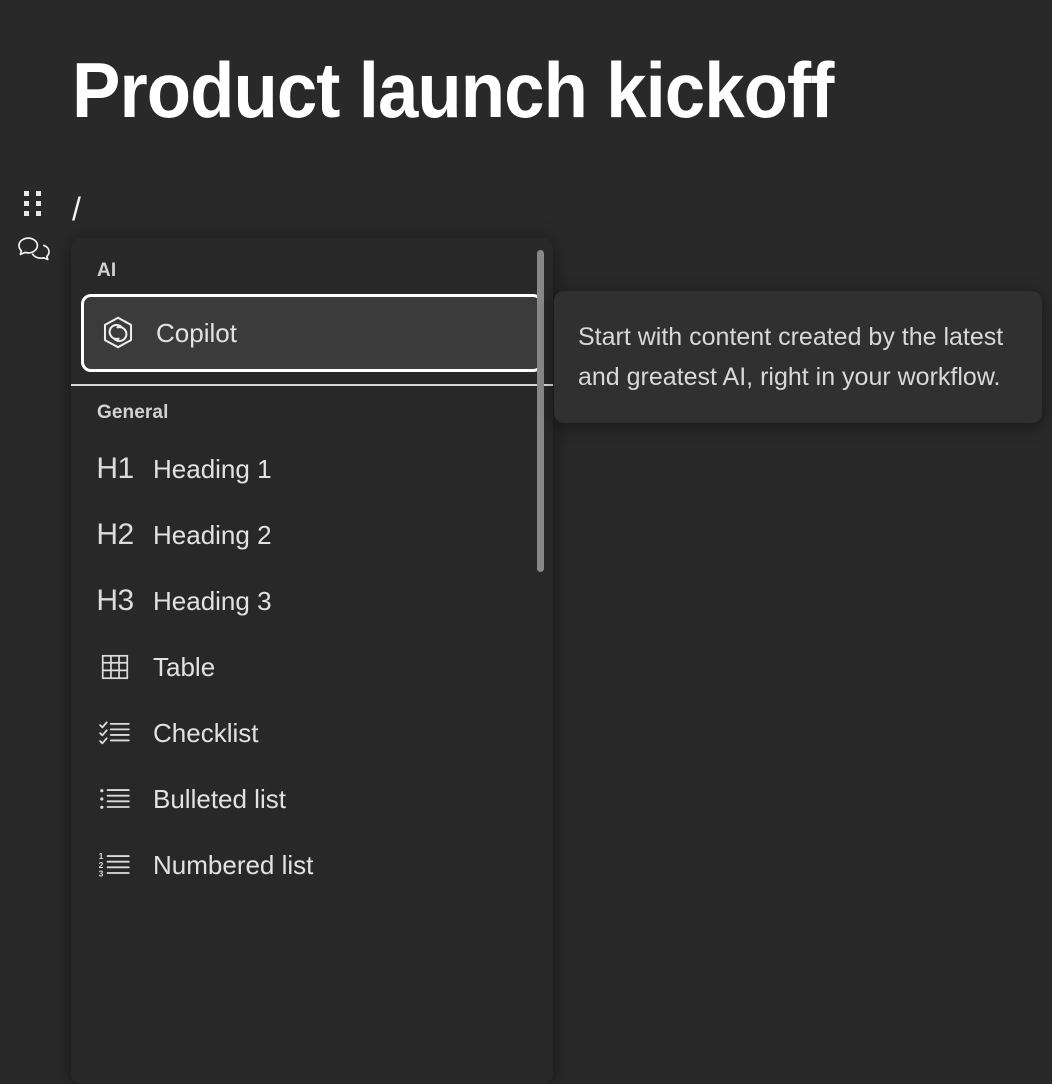  I want to click on comment-bubbles-icon, so click(33, 250).